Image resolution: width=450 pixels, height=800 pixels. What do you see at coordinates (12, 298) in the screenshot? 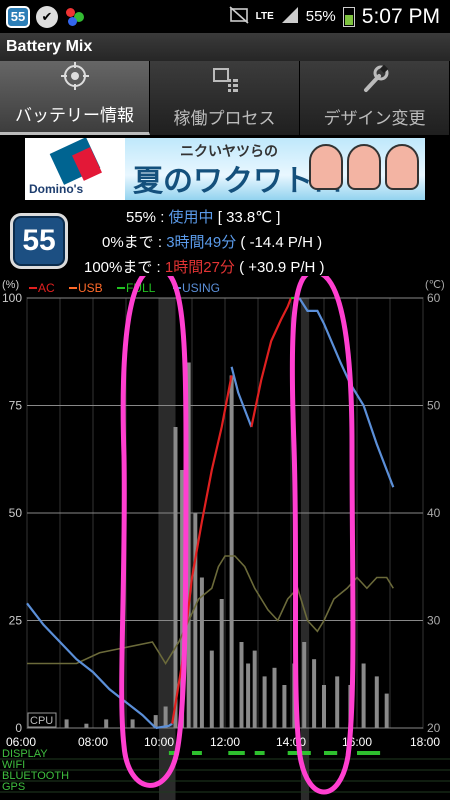
I see `y-tick-label: 100` at bounding box center [12, 298].